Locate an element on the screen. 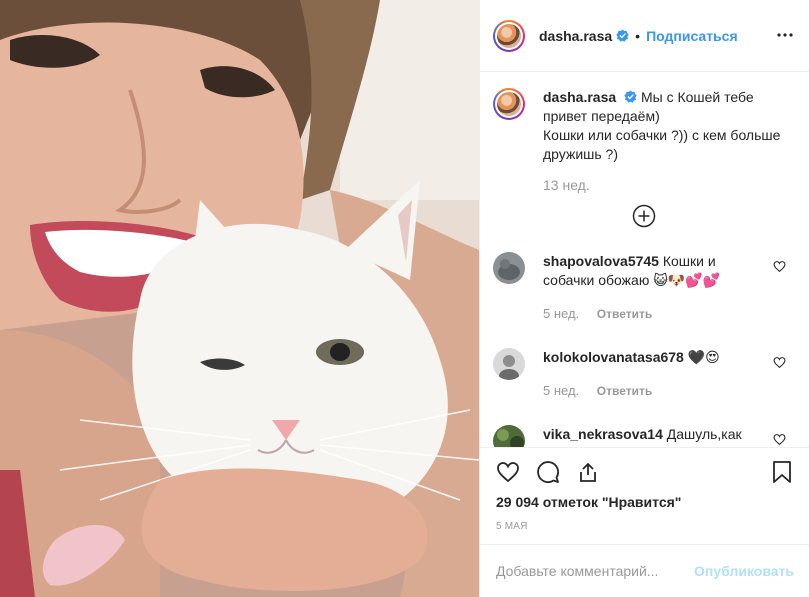 Image resolution: width=809 pixels, height=597 pixels. plus-circle-icon is located at coordinates (644, 216).